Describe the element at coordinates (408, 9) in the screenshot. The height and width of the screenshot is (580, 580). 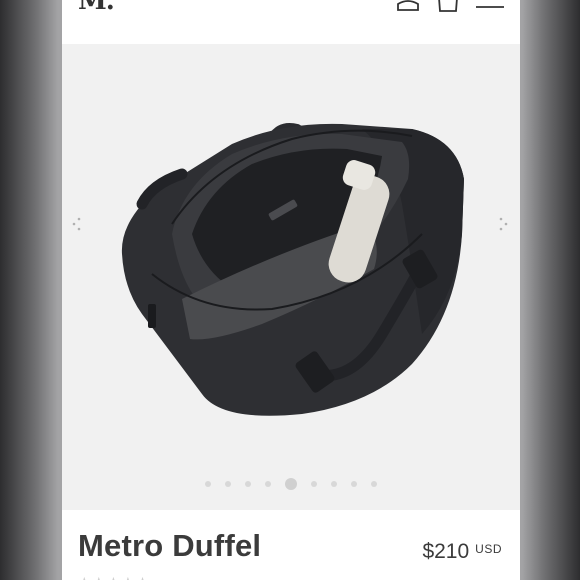
I see `account-icon` at that location.